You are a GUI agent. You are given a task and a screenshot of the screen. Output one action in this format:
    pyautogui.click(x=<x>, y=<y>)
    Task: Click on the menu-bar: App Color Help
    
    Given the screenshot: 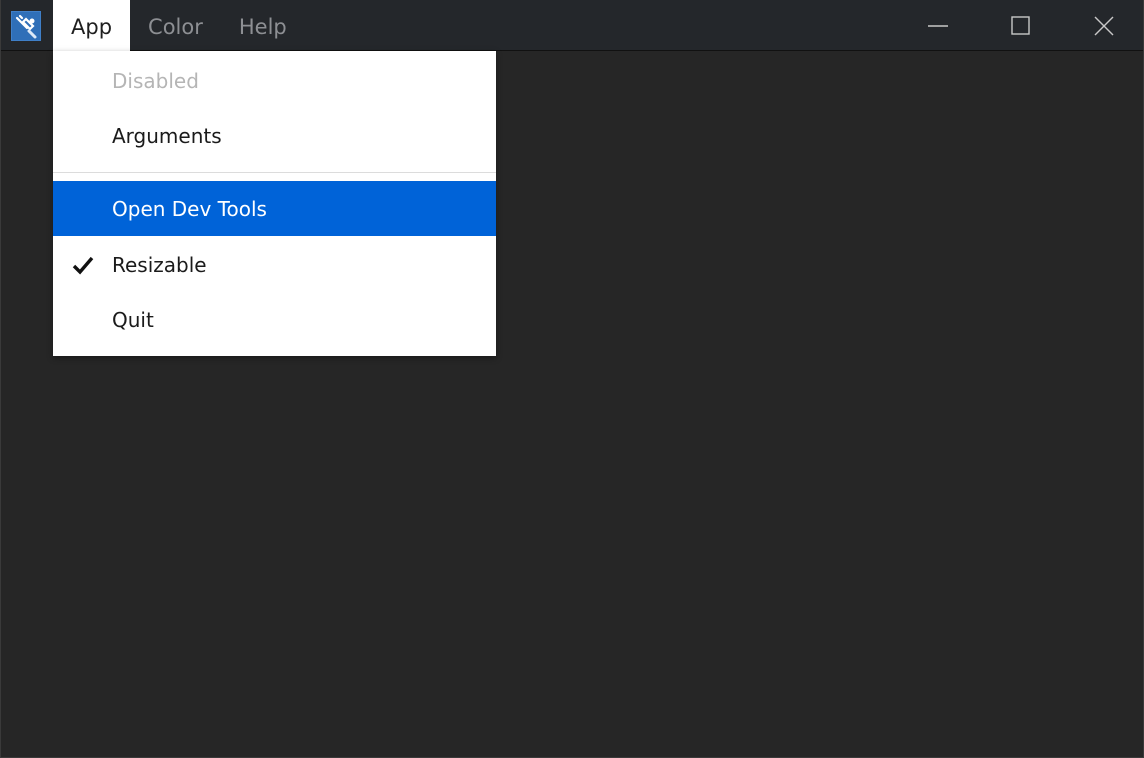 What is the action you would take?
    pyautogui.click(x=179, y=25)
    